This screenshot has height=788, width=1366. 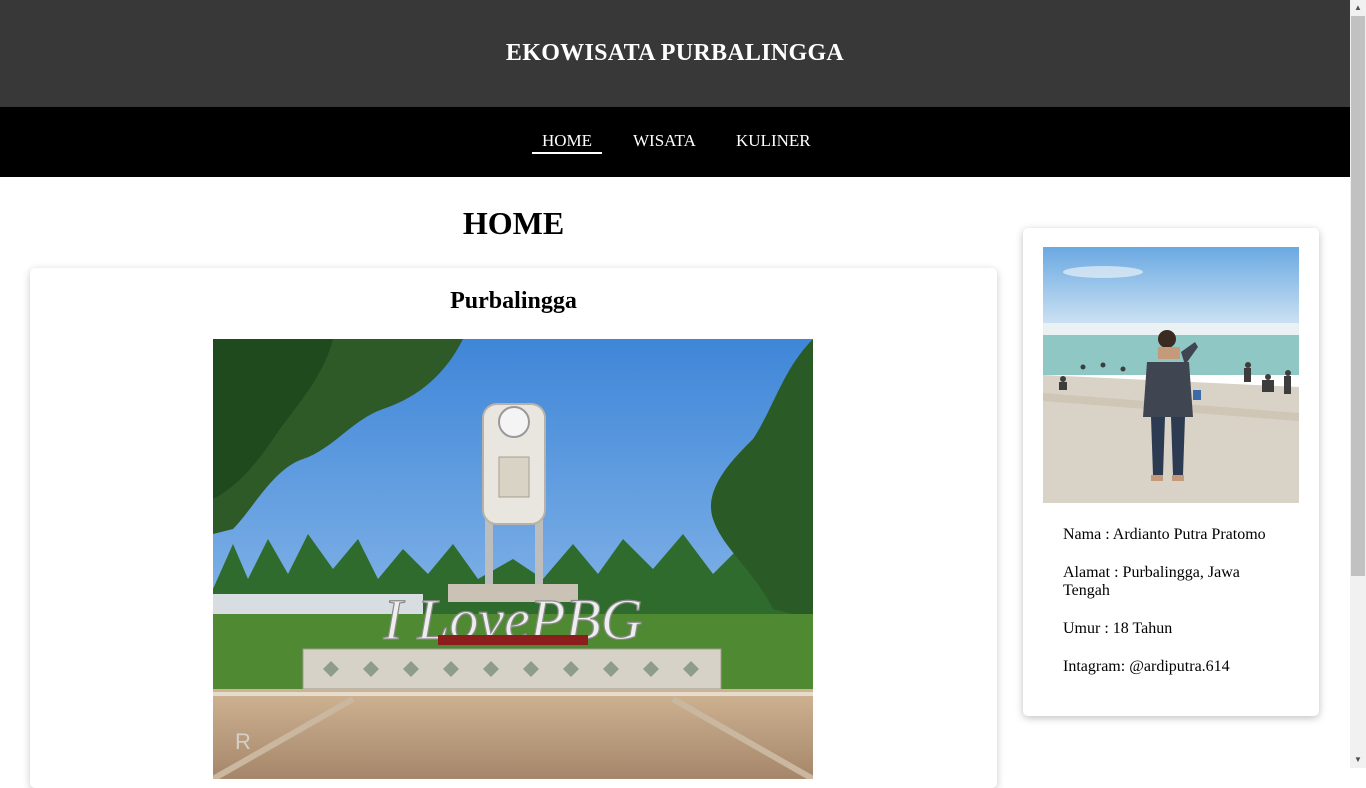 I want to click on scrollbar-thumb, so click(x=1358, y=296).